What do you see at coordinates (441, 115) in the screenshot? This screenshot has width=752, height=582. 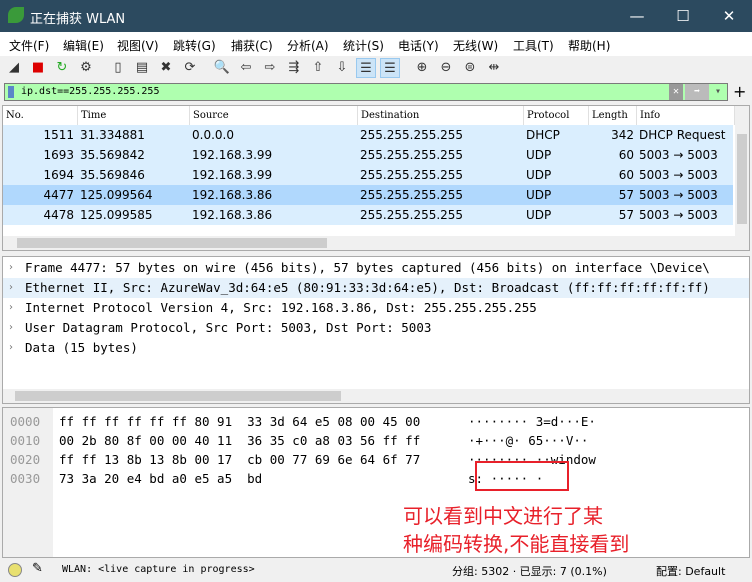 I see `column-header-destination: Destination` at bounding box center [441, 115].